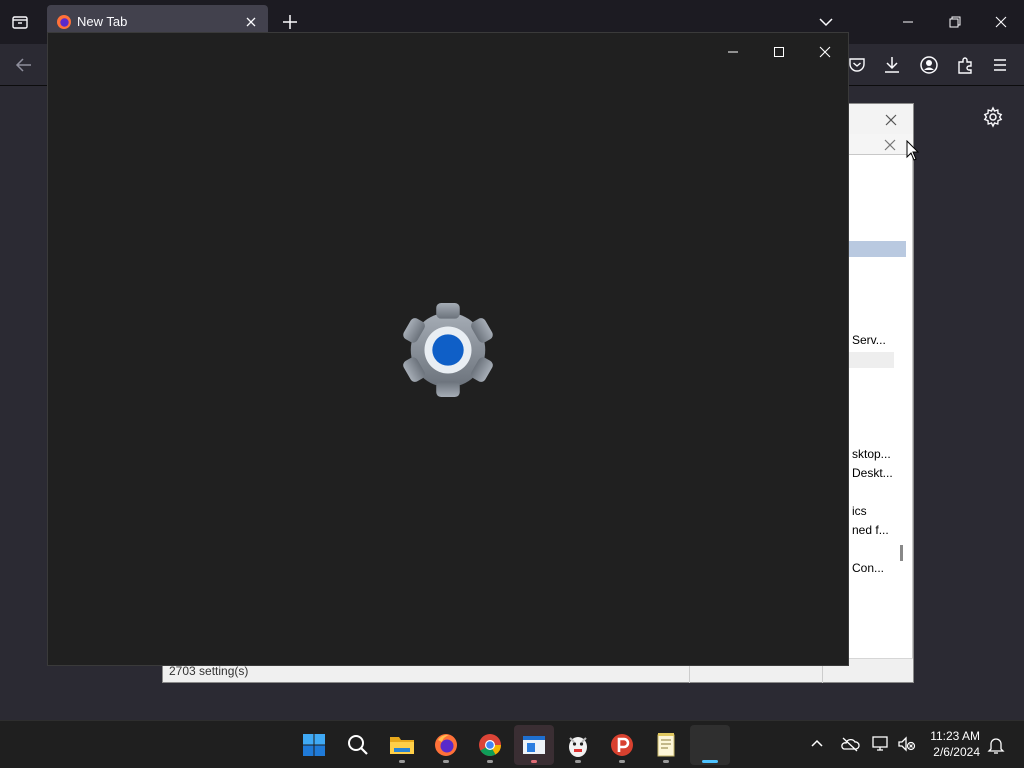  I want to click on search-icon, so click(358, 745).